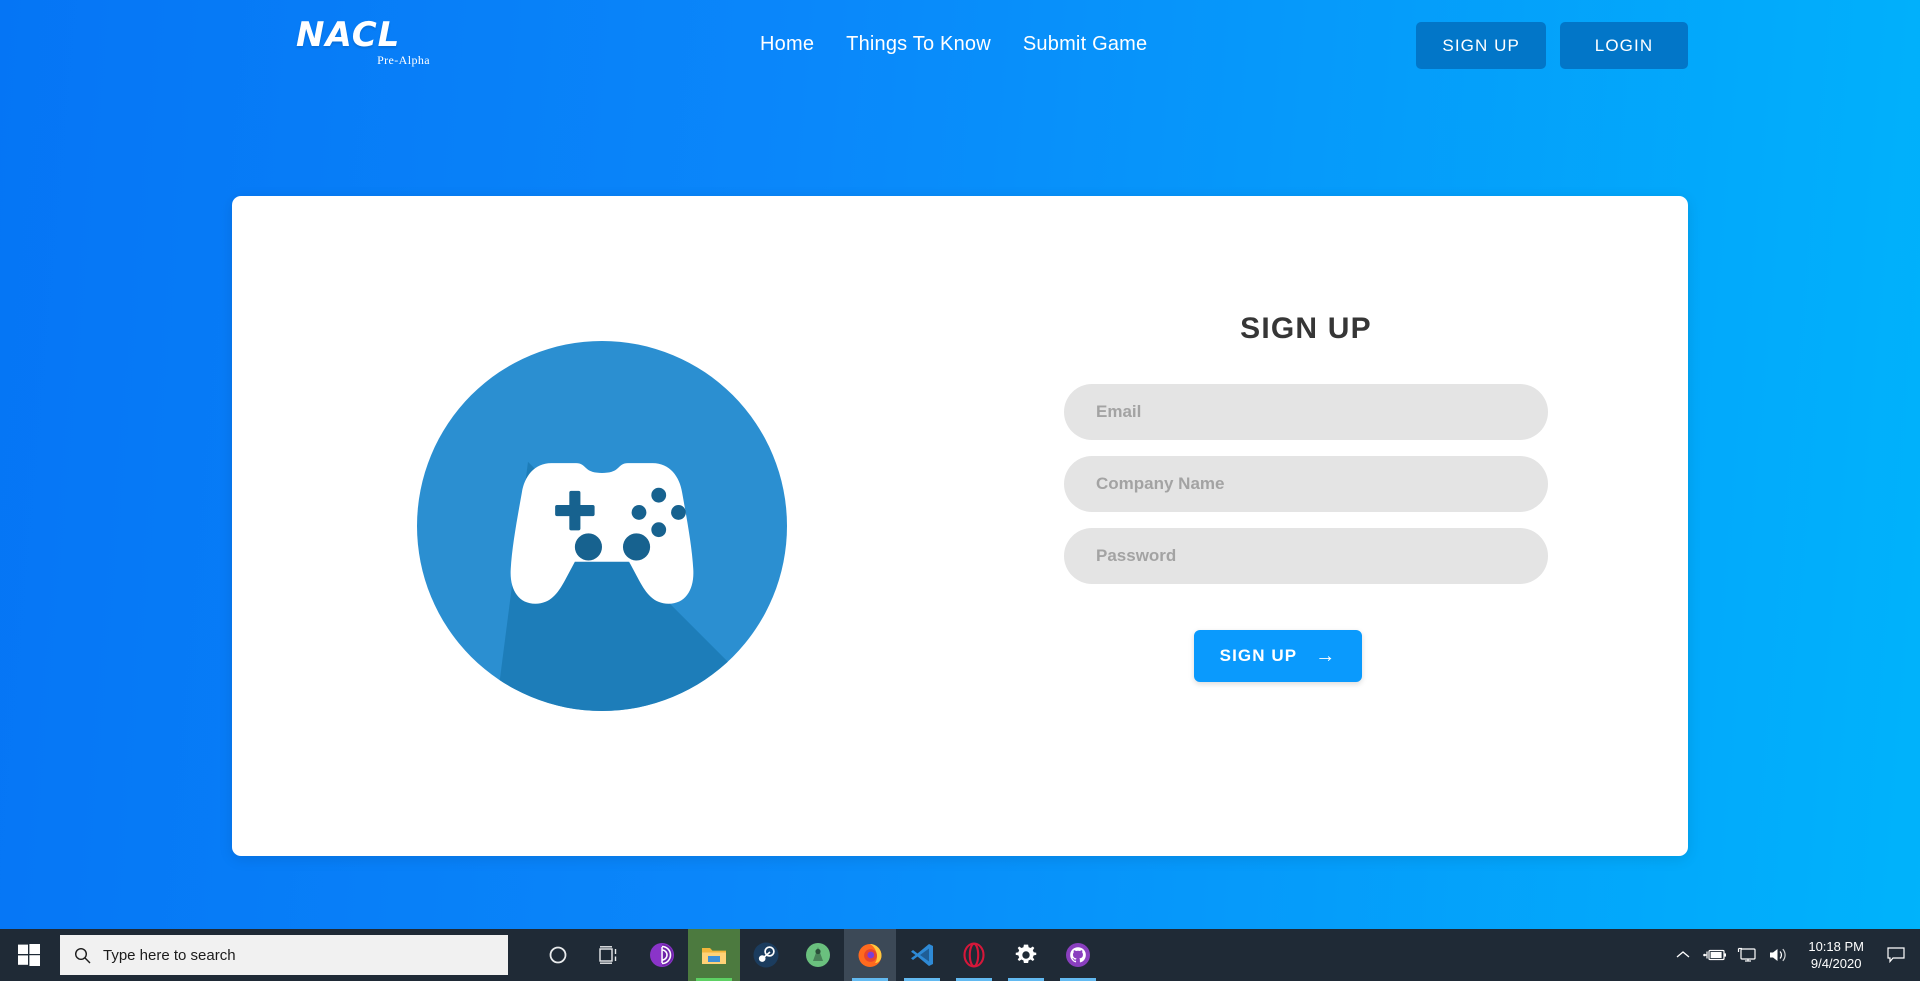 This screenshot has width=1920, height=981. Describe the element at coordinates (1836, 946) in the screenshot. I see `clock-time: 10:18 PM` at that location.